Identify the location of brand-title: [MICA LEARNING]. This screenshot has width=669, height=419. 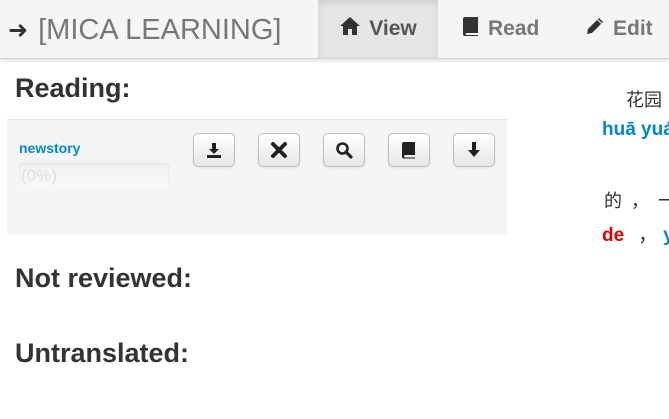
(159, 30).